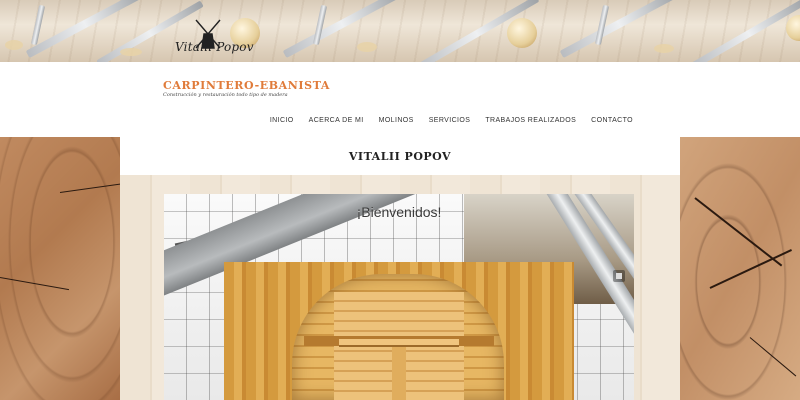 This screenshot has width=800, height=400. I want to click on nav-item-molinos: MOLINOS, so click(396, 120).